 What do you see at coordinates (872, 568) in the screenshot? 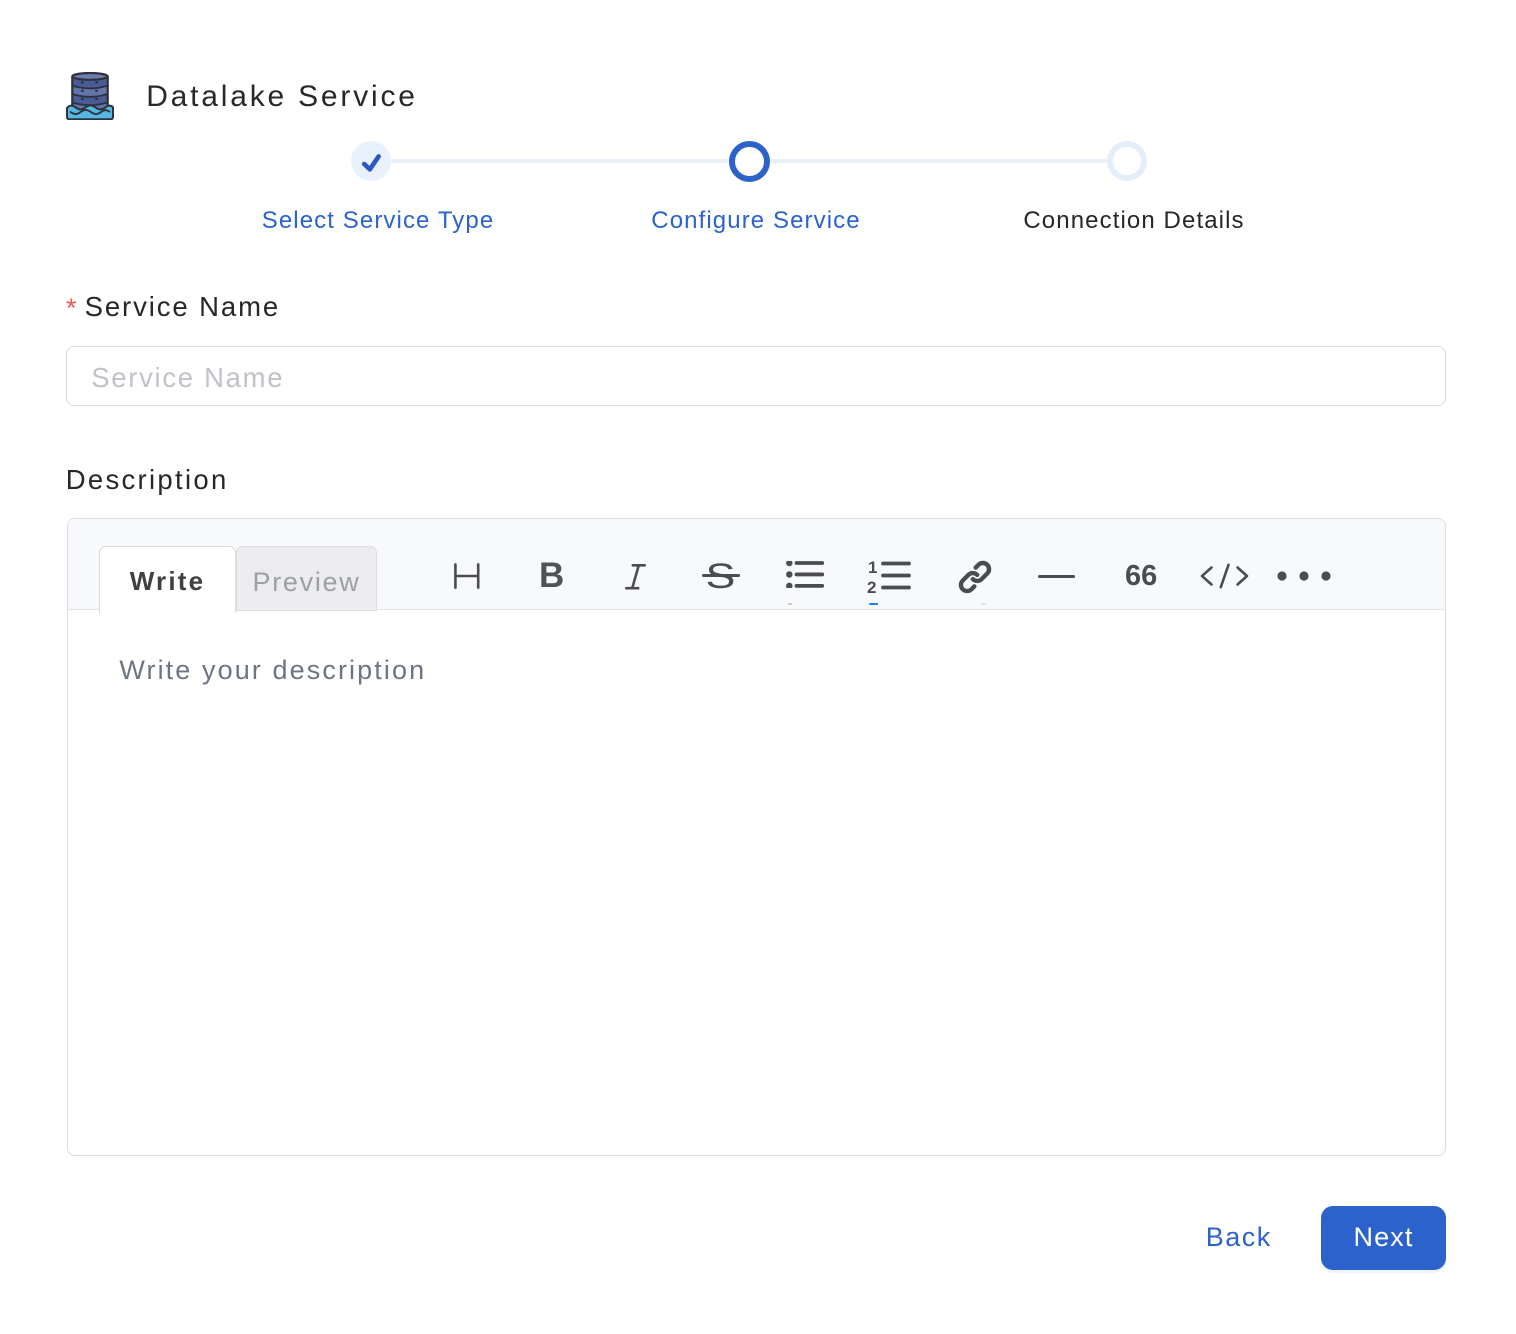
I see `svg-text: 1` at bounding box center [872, 568].